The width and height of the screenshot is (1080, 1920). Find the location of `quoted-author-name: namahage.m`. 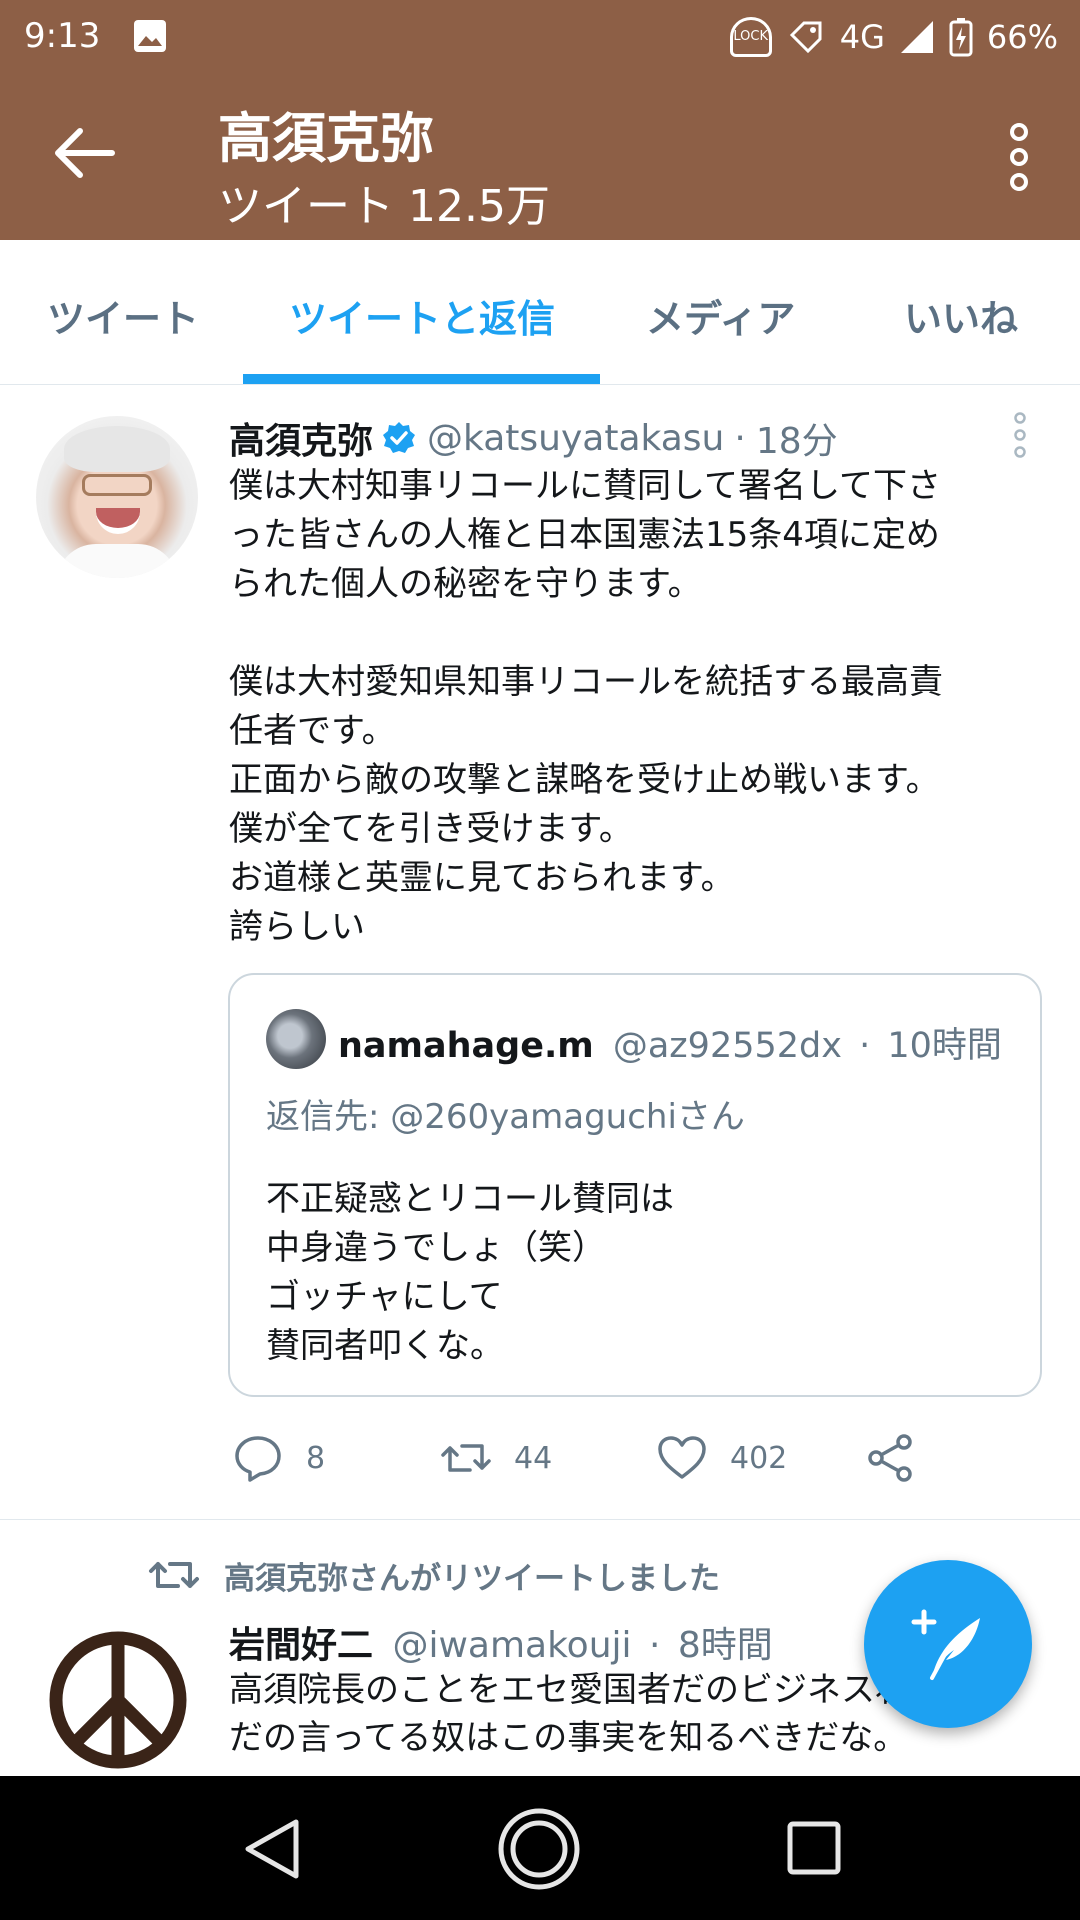

quoted-author-name: namahage.m is located at coordinates (466, 1046).